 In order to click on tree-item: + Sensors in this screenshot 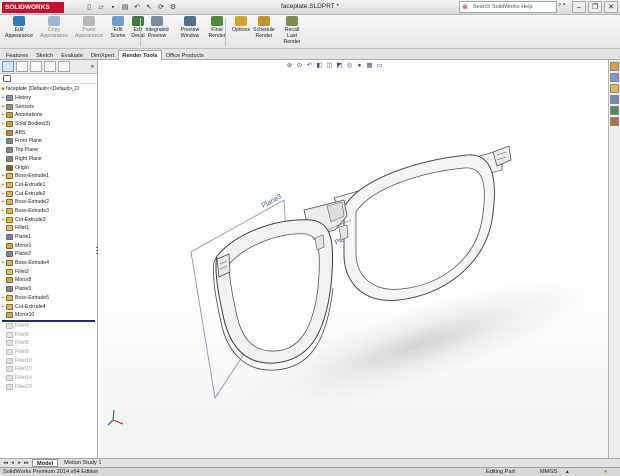, I will do `click(48, 106)`.